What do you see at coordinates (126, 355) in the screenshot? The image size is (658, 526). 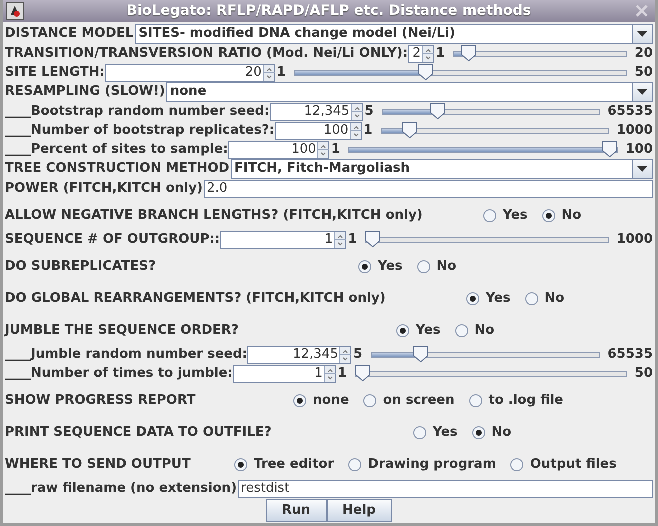 I see `field-label: ____Jumble random number seed:` at bounding box center [126, 355].